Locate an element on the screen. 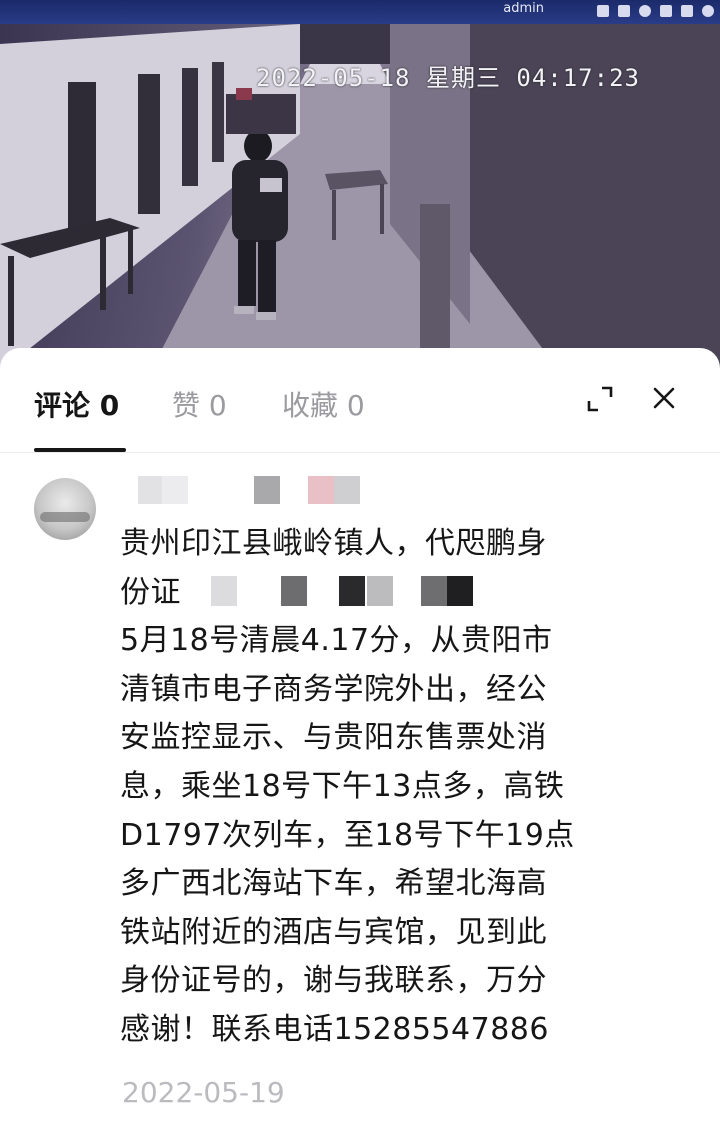  sheet-tabs: 评论 0 赞 0 收藏 0 is located at coordinates (360, 400).